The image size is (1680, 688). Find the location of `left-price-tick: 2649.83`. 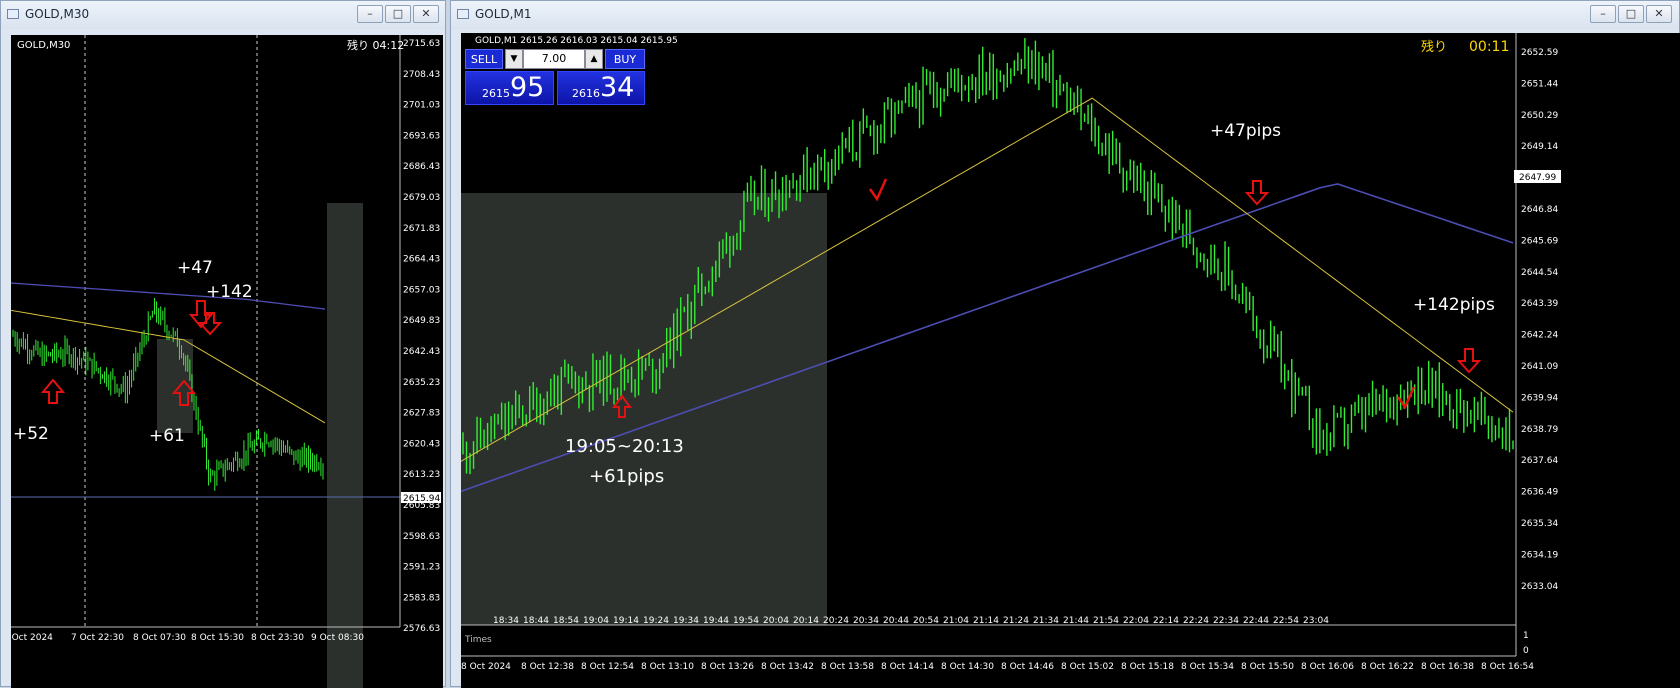

left-price-tick: 2649.83 is located at coordinates (421, 321).